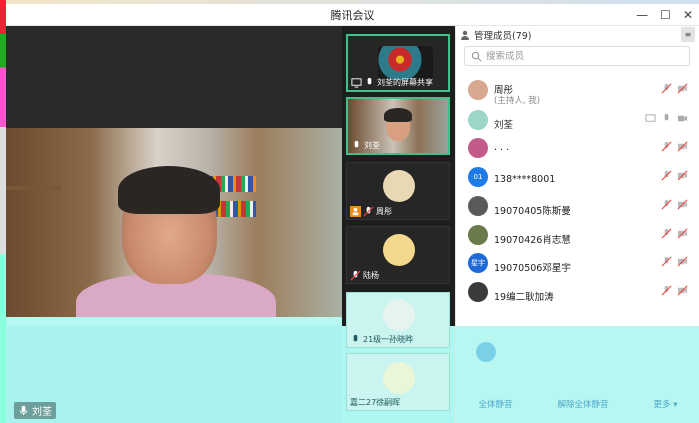 The height and width of the screenshot is (423, 699). Describe the element at coordinates (496, 404) in the screenshot. I see `mute-all-button: 全体静音` at that location.